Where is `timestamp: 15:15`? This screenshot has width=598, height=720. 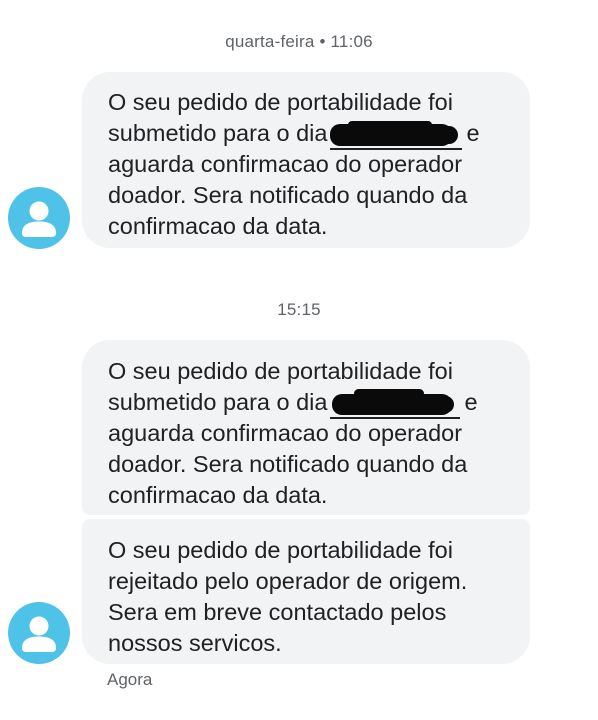
timestamp: 15:15 is located at coordinates (299, 309).